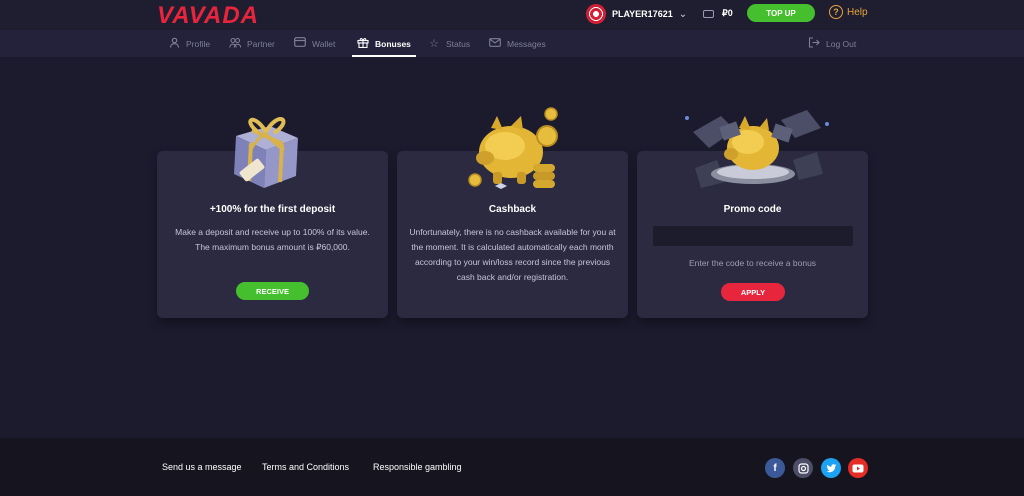  I want to click on tab-status: ☆ Status, so click(449, 43).